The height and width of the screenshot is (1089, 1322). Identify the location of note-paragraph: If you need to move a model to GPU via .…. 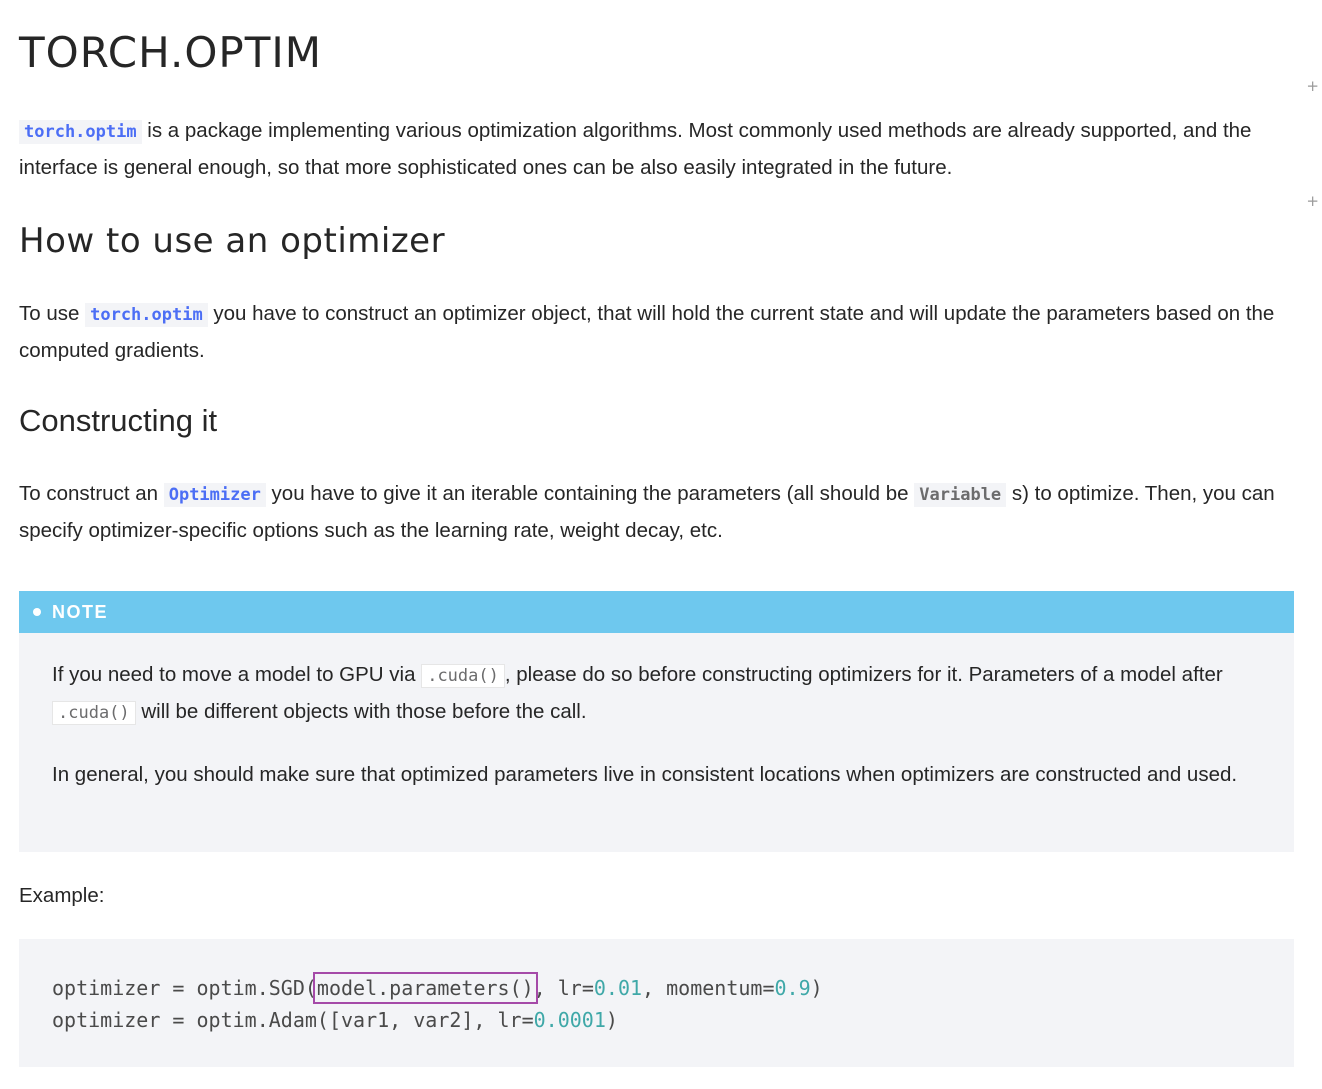
(656, 694).